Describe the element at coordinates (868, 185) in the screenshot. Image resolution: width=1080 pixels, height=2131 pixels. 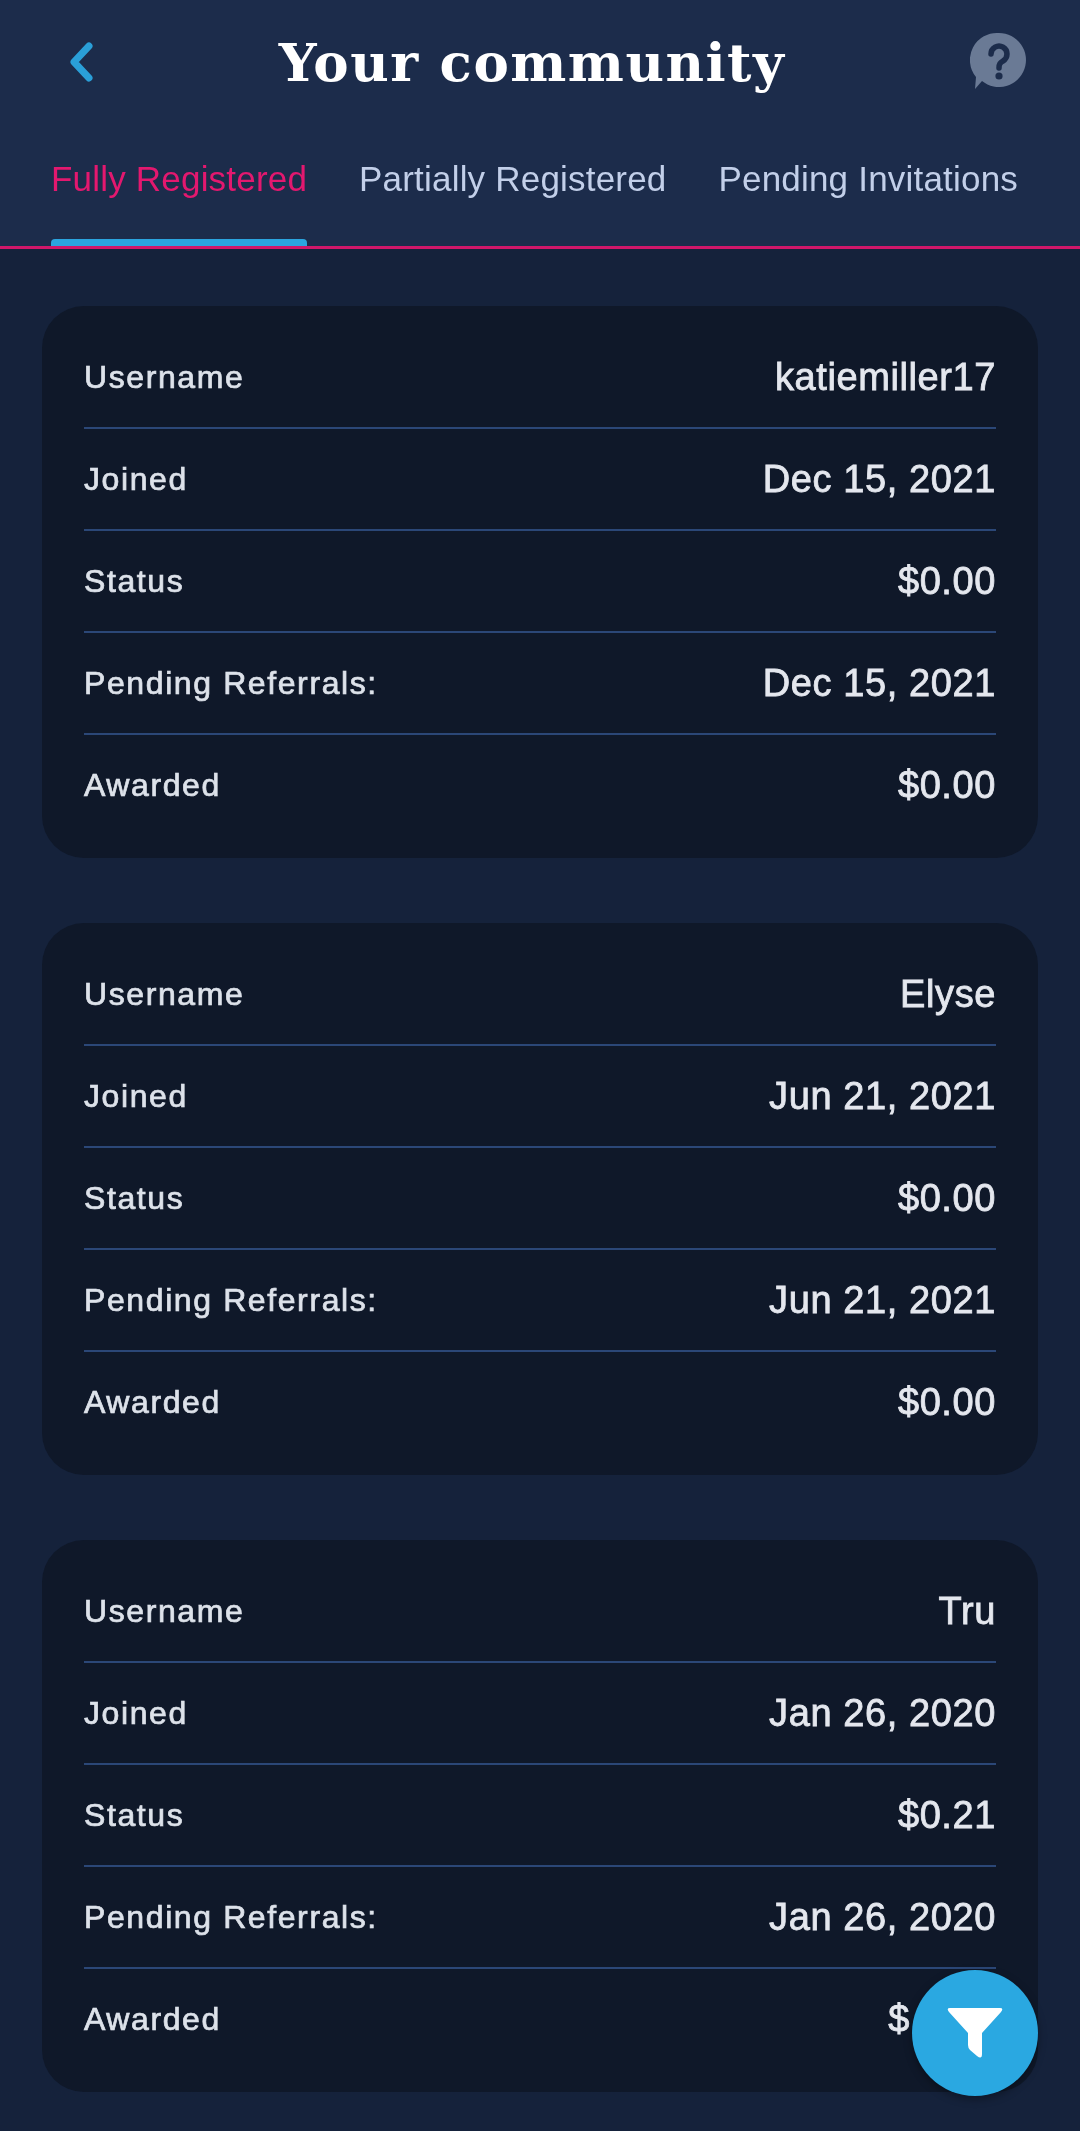
I see `tab: Pending Invitations` at that location.